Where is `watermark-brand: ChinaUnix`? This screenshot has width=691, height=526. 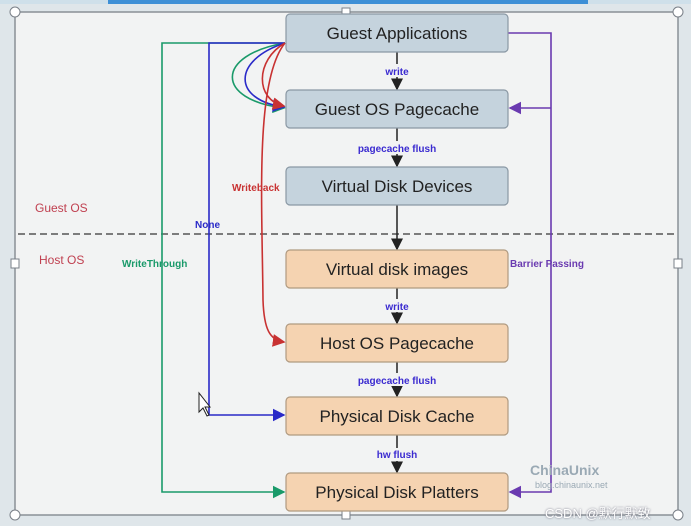 watermark-brand: ChinaUnix is located at coordinates (565, 470).